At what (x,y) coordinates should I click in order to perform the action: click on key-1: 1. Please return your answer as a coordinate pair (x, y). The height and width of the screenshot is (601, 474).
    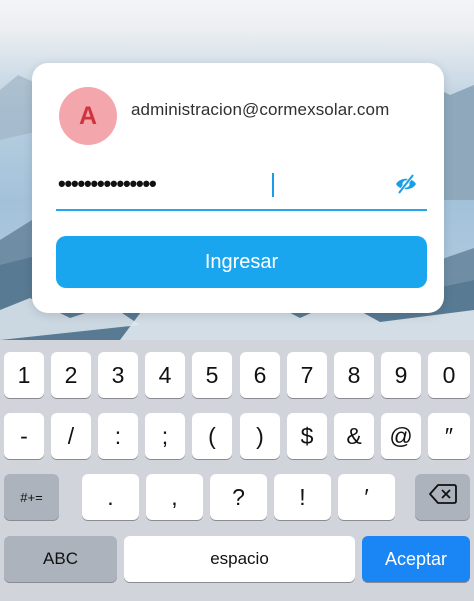
    Looking at the image, I should click on (24, 375).